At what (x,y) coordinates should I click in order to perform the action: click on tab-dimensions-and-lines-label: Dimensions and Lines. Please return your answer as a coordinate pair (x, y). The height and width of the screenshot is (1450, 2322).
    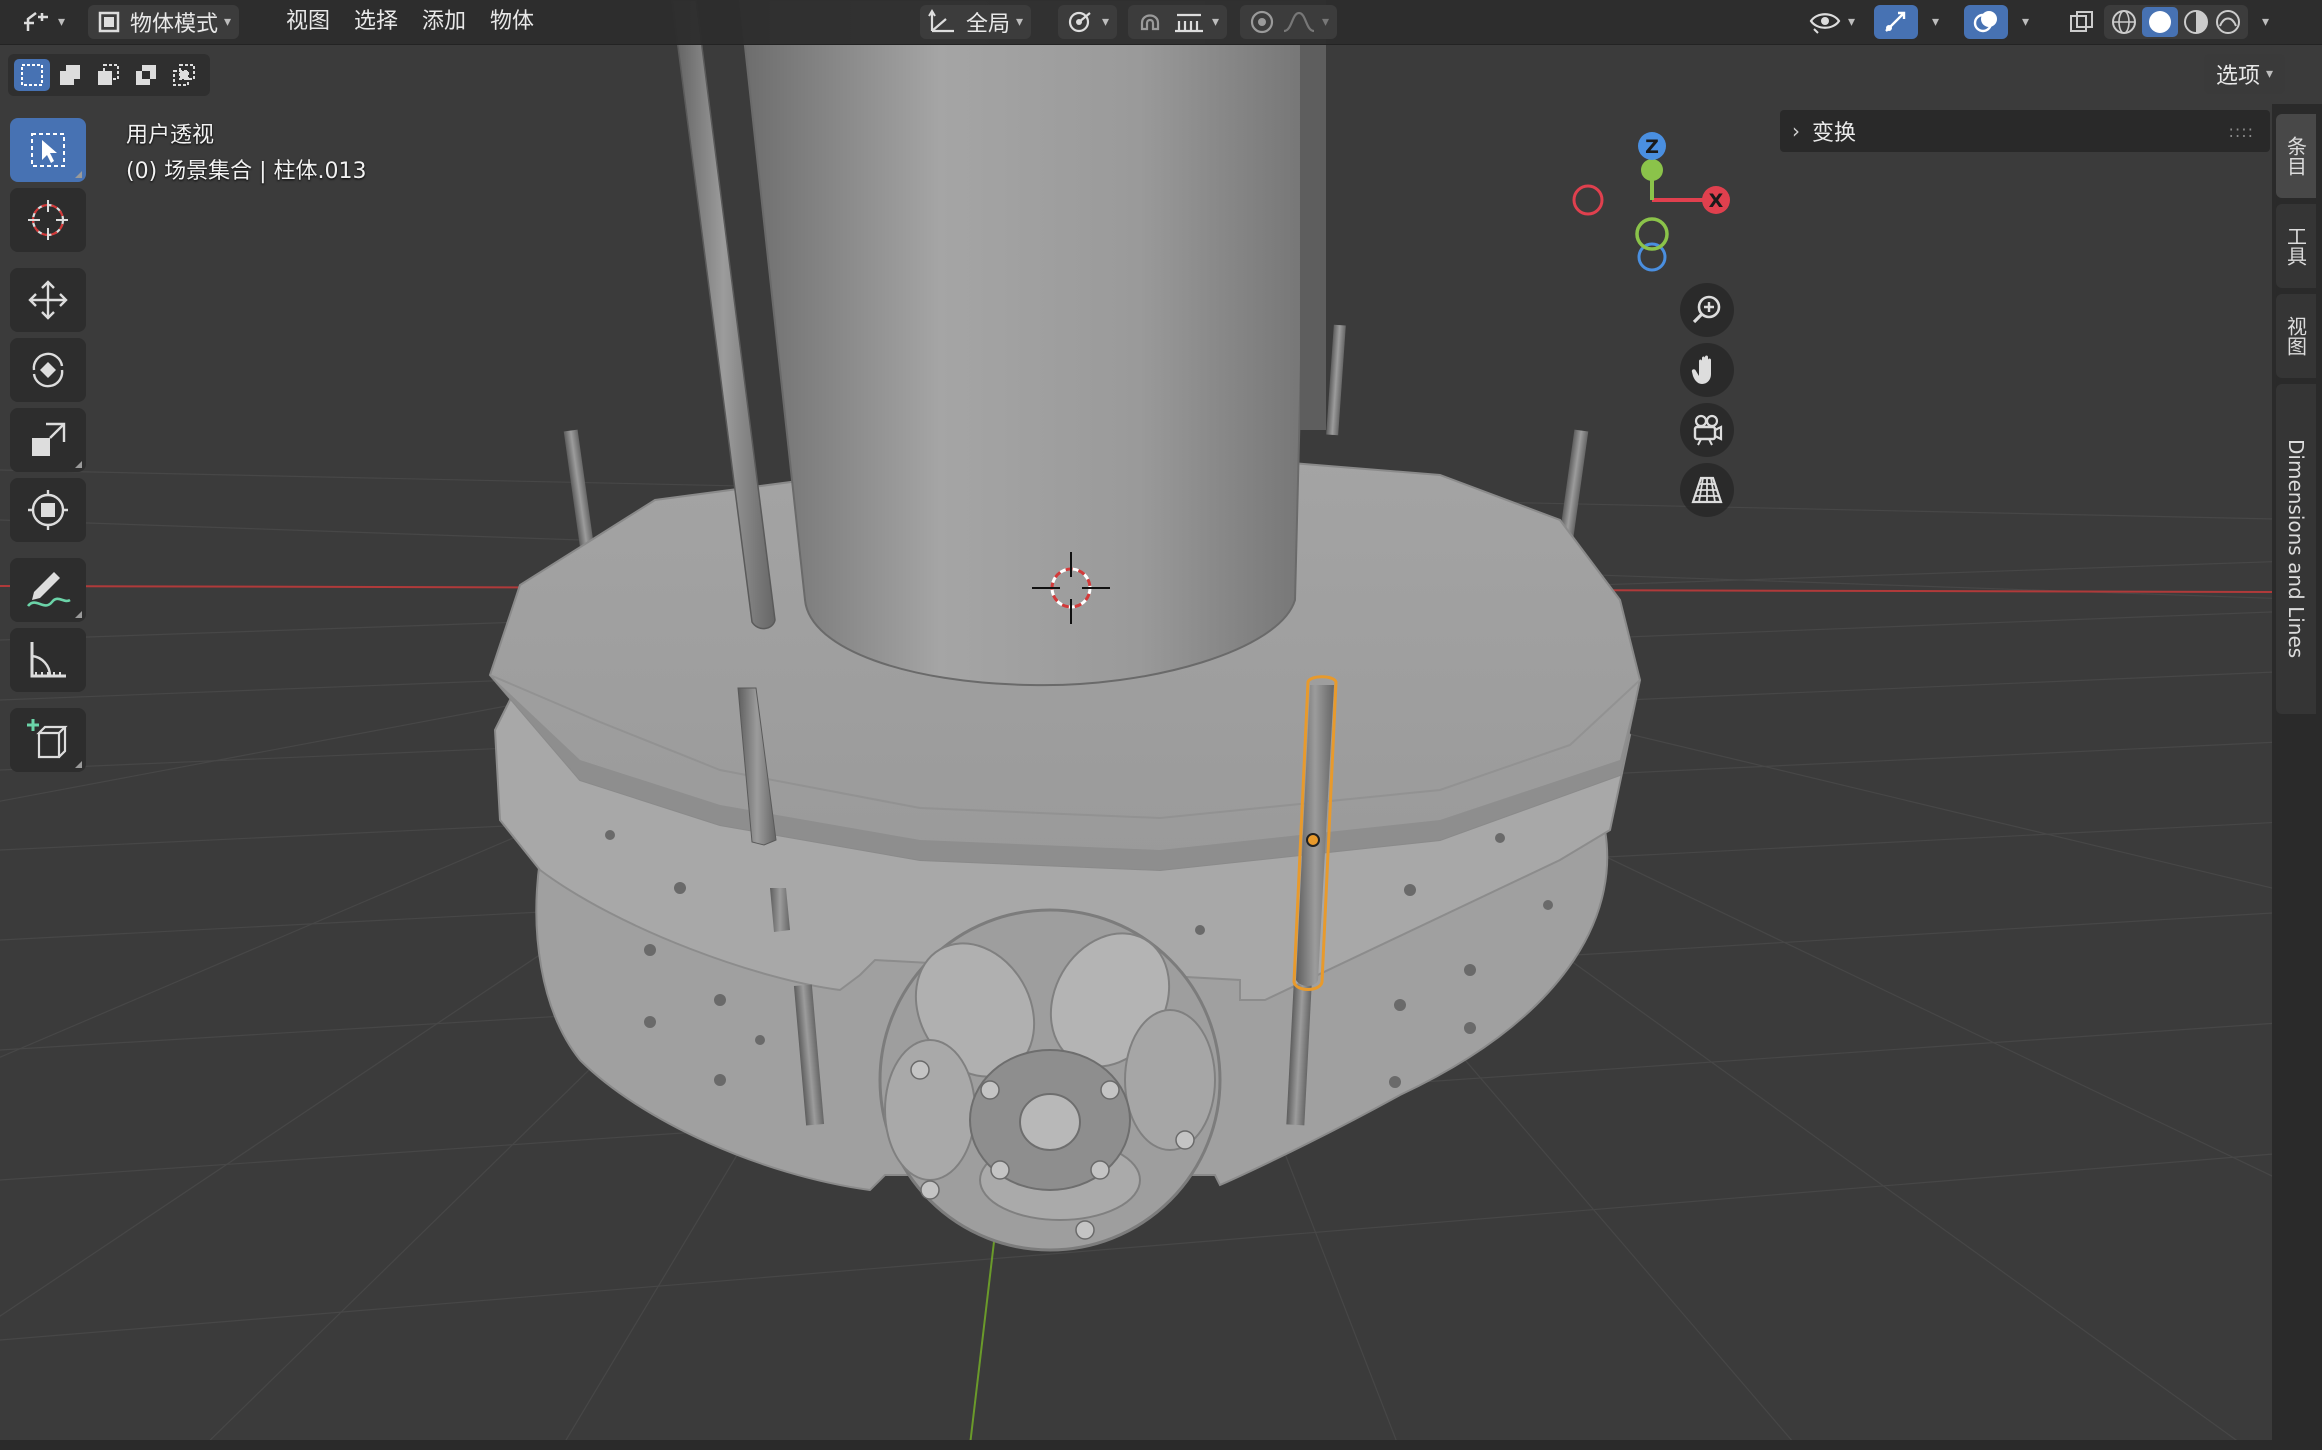
    Looking at the image, I should click on (2296, 549).